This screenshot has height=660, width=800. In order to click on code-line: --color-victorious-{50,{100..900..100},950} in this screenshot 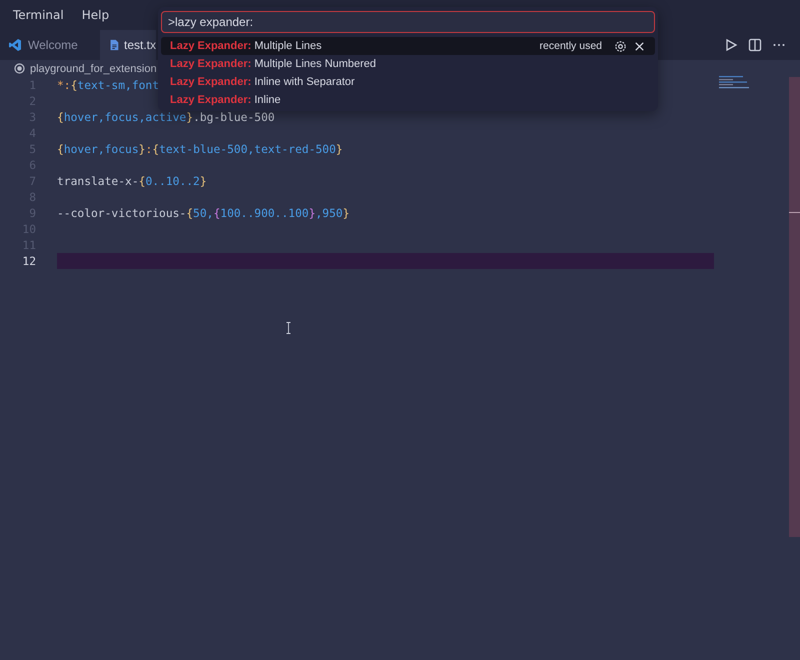, I will do `click(203, 213)`.